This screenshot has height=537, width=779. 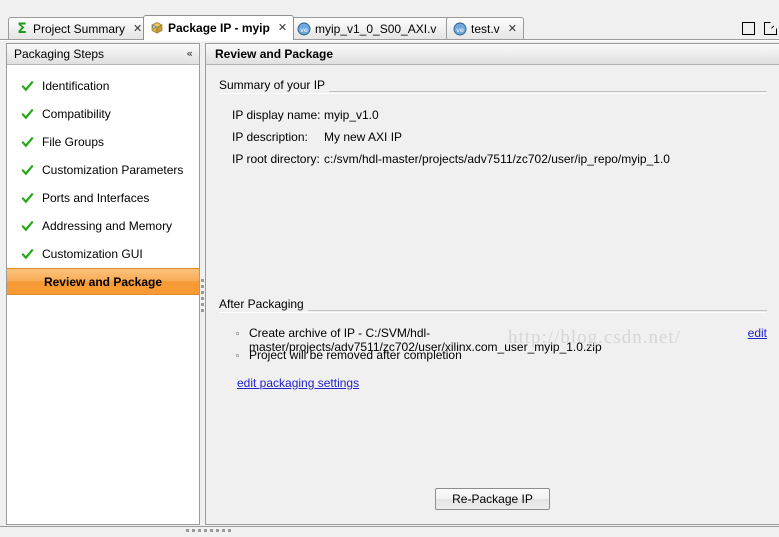 What do you see at coordinates (59, 54) in the screenshot?
I see `packaging-steps-title: Packaging Steps` at bounding box center [59, 54].